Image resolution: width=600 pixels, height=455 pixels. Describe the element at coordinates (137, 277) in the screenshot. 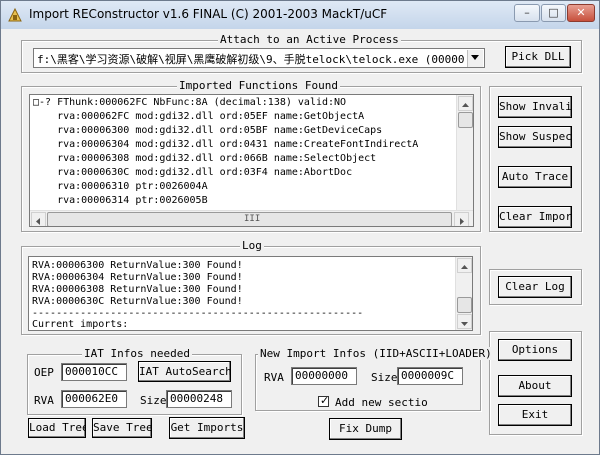

I see `log-line: RVA:00006304 ReturnValue:300 Found!` at that location.